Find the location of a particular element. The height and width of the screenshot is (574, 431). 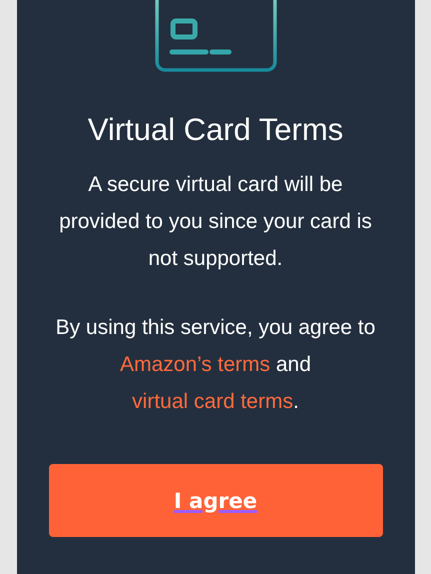

virtual-card-terms-link: virtual card terms is located at coordinates (213, 401).